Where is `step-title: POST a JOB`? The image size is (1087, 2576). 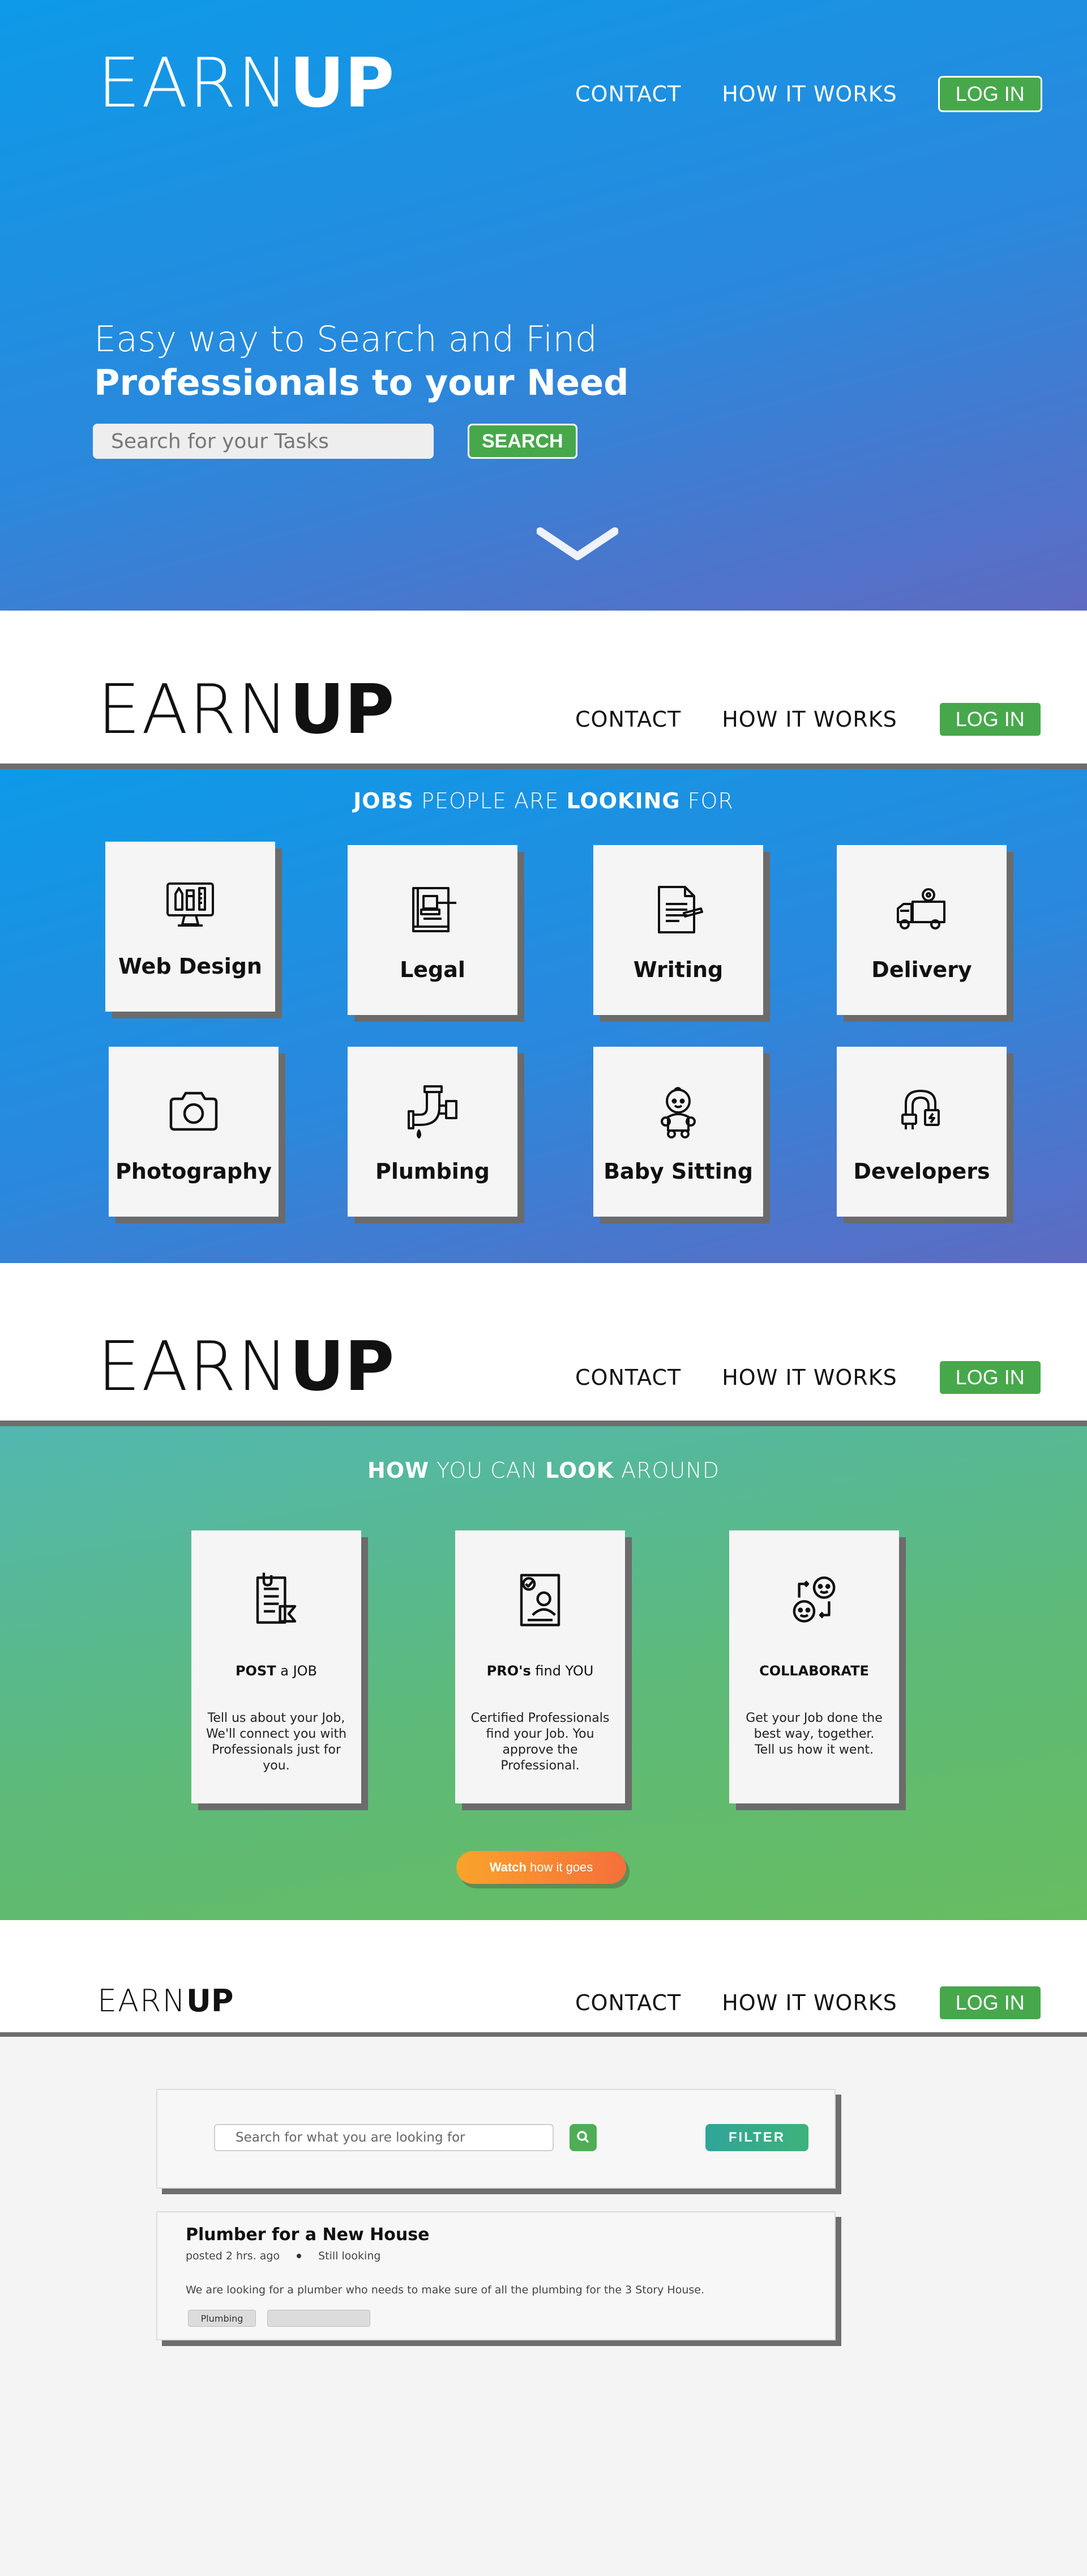 step-title: POST a JOB is located at coordinates (276, 1671).